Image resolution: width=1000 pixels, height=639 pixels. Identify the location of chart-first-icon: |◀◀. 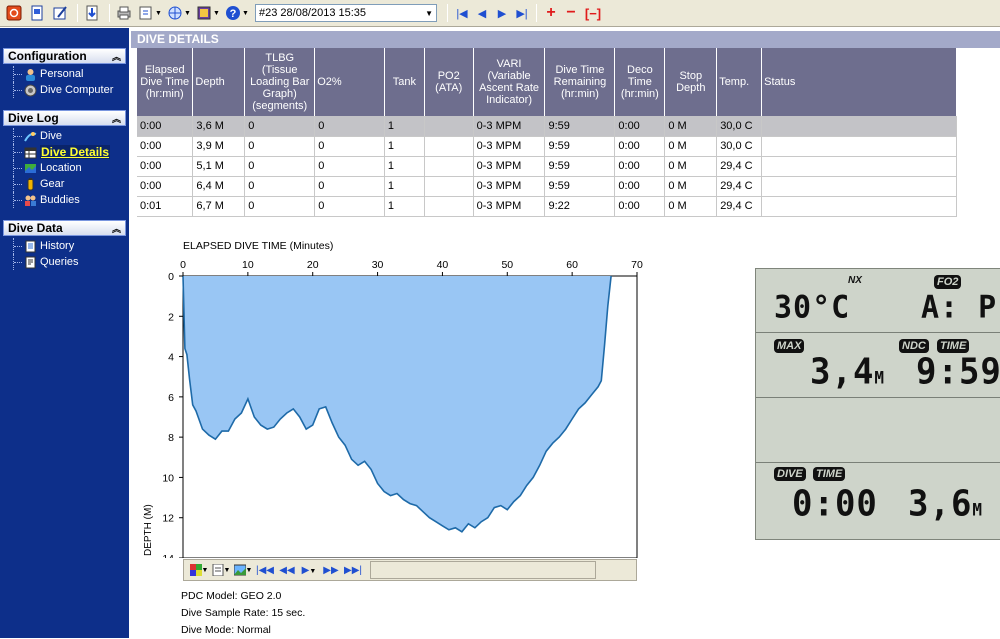
(265, 570).